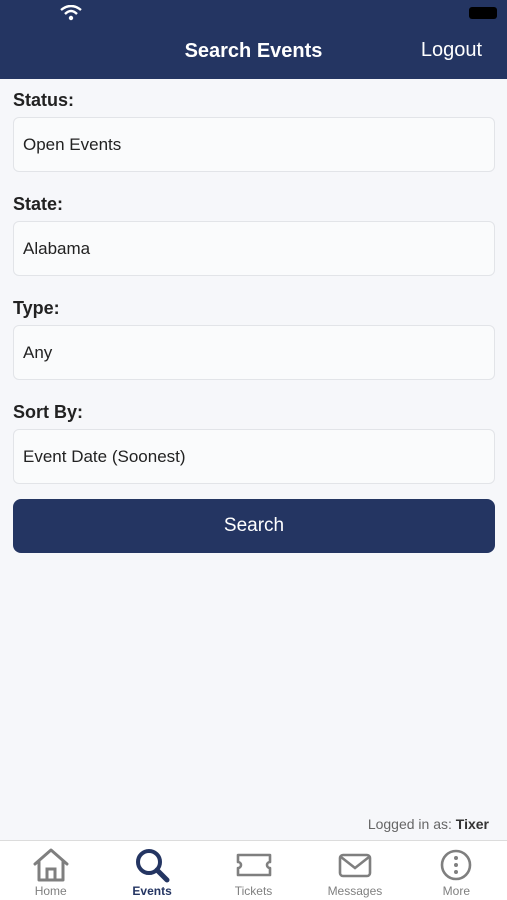  I want to click on tab-tickets: Tickets, so click(253, 870).